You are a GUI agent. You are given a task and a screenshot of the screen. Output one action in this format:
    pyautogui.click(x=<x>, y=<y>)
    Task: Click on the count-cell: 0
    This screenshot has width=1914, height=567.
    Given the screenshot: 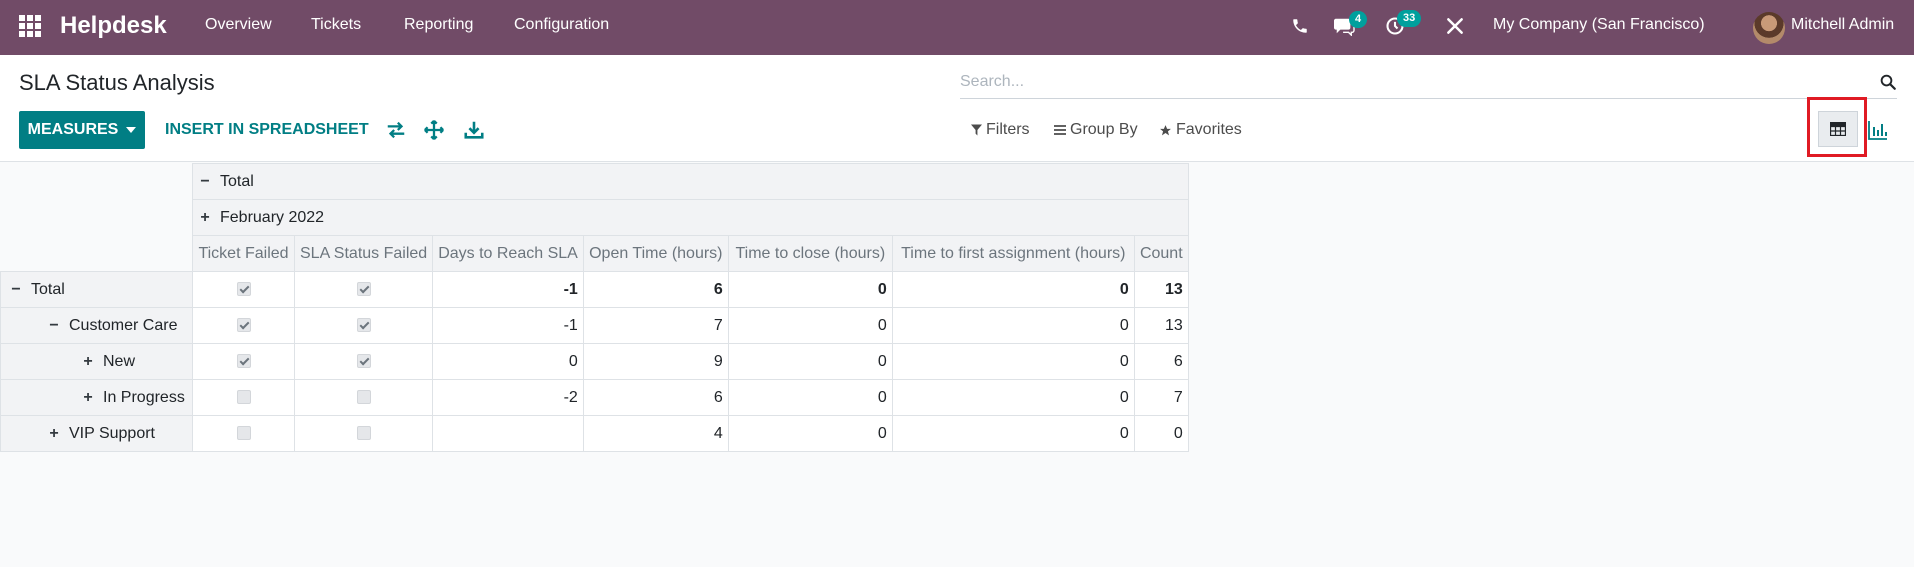 What is the action you would take?
    pyautogui.click(x=1161, y=433)
    